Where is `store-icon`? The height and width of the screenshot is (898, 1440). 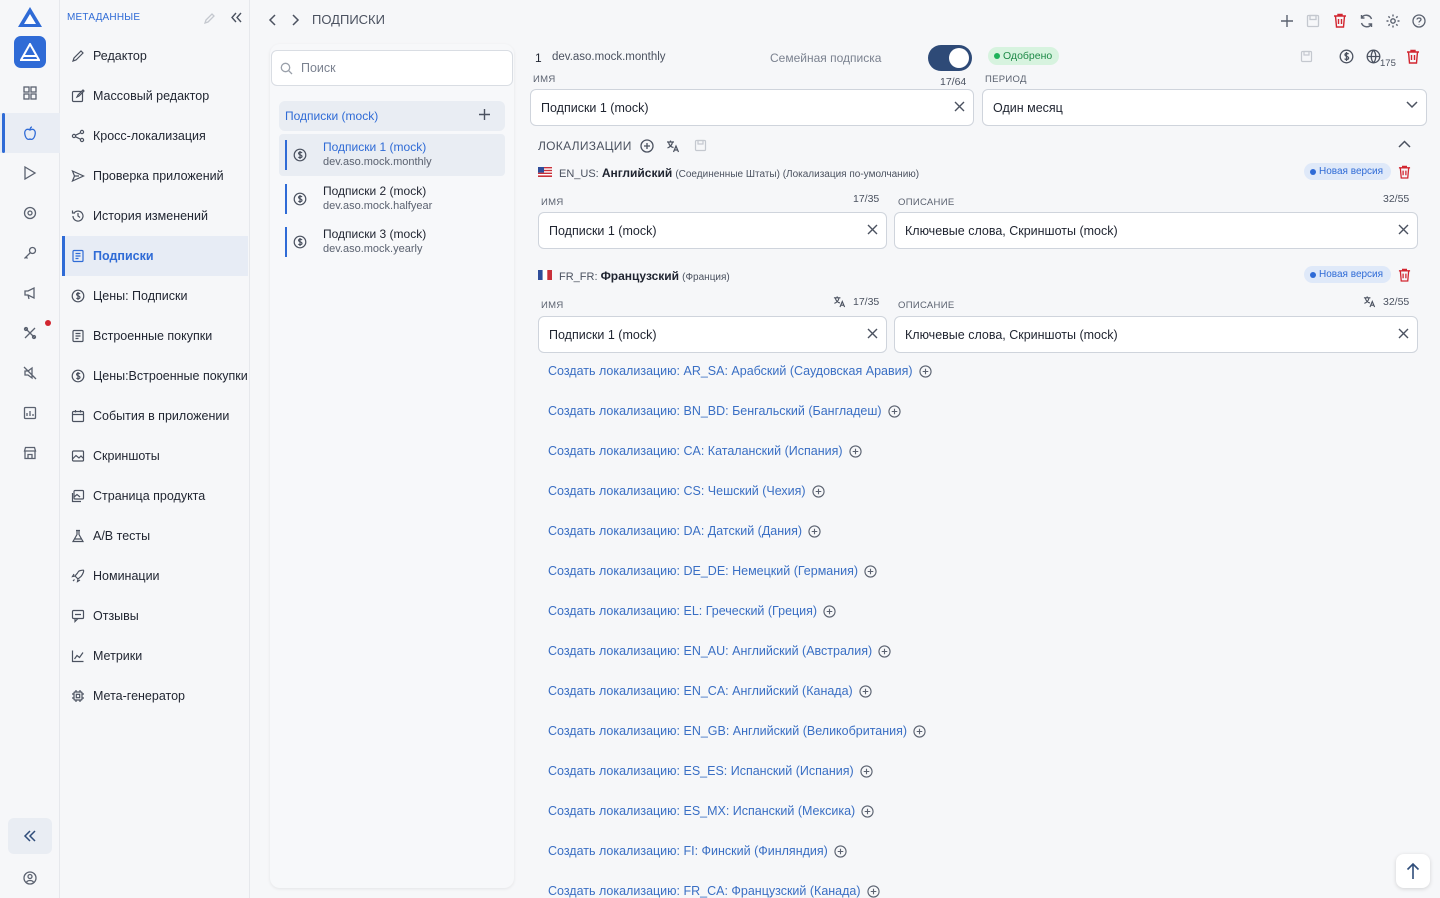 store-icon is located at coordinates (30, 453).